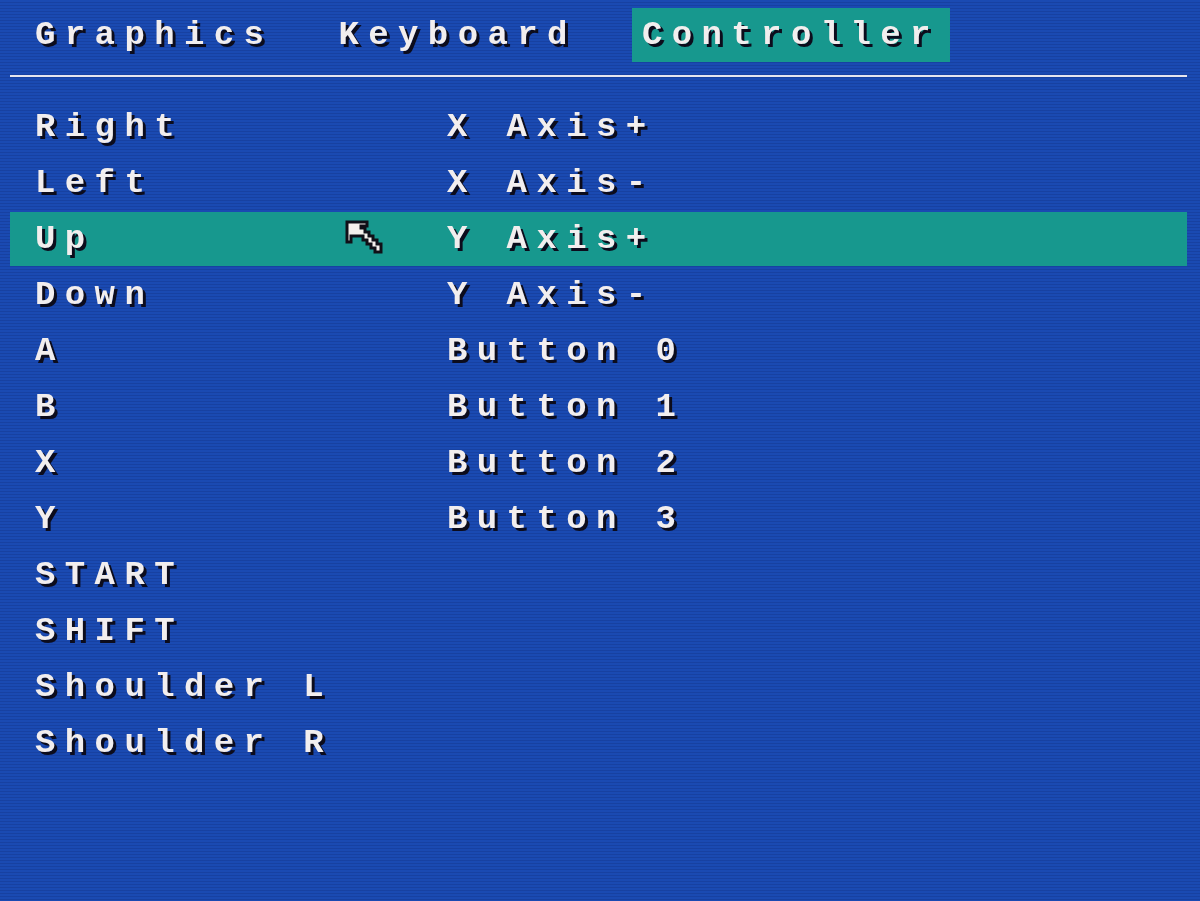 The height and width of the screenshot is (901, 1200). I want to click on binding-row: Y Button 3, so click(598, 519).